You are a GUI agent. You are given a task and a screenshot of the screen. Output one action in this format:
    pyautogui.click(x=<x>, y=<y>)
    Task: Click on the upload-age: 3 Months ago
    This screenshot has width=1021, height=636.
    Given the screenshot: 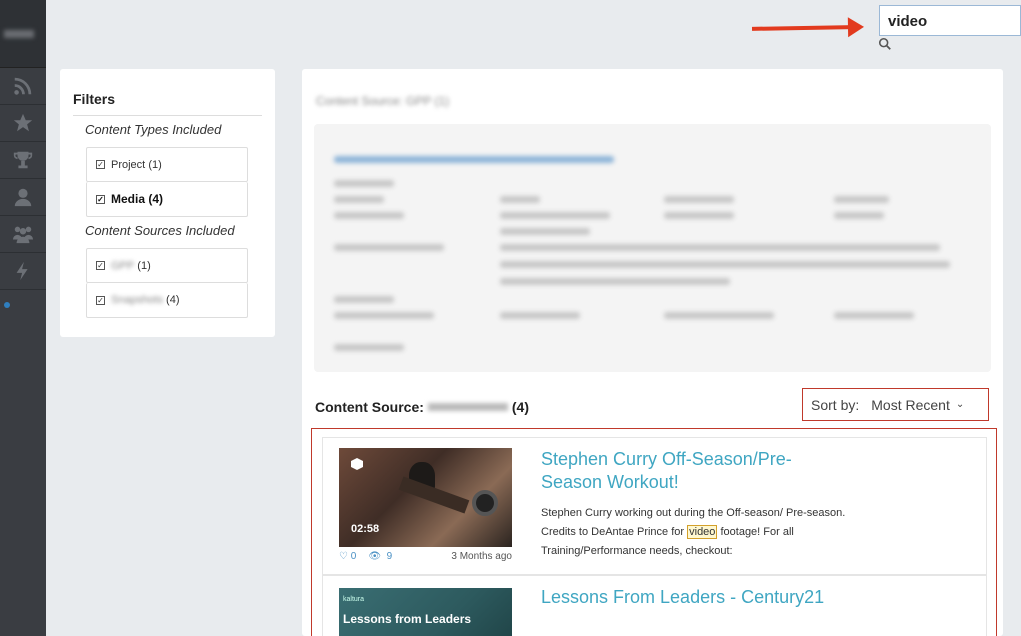 What is the action you would take?
    pyautogui.click(x=481, y=556)
    